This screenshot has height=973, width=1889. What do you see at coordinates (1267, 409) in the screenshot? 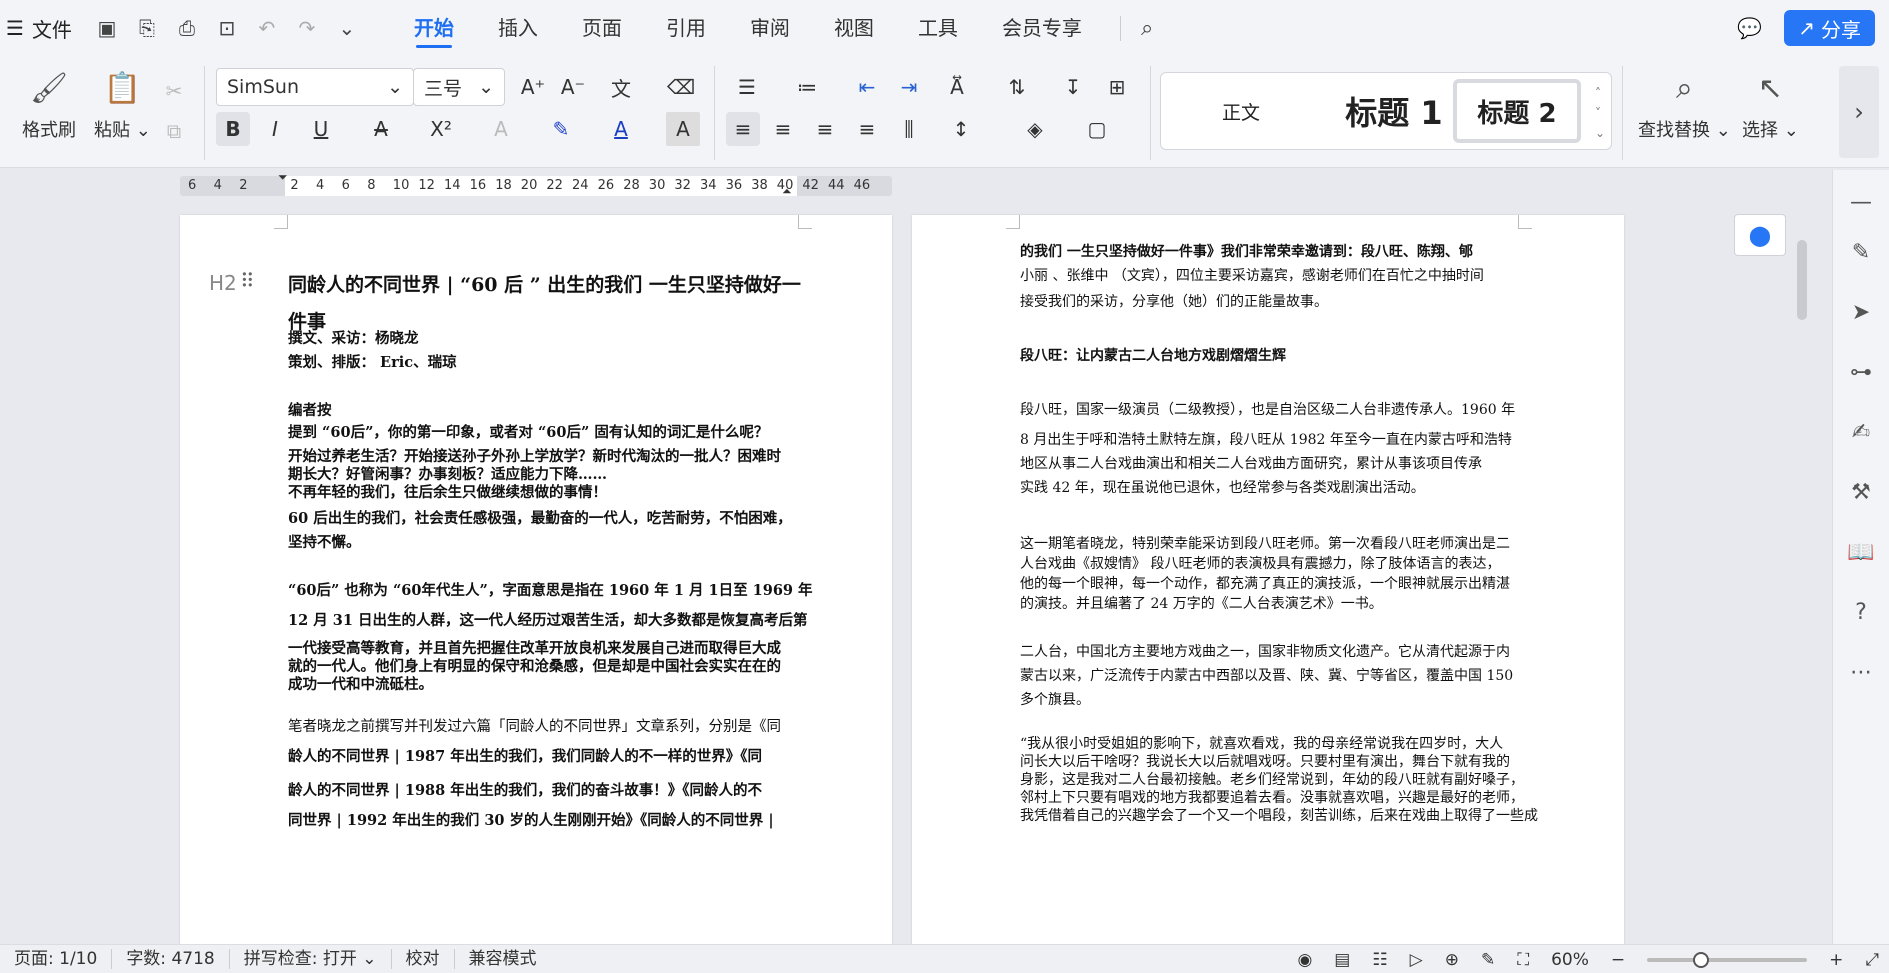
I see `page2-text-line: 段八旺，国家一级演员（二级教授），也是自治区级二人台非遗传承人。1960 年` at bounding box center [1267, 409].